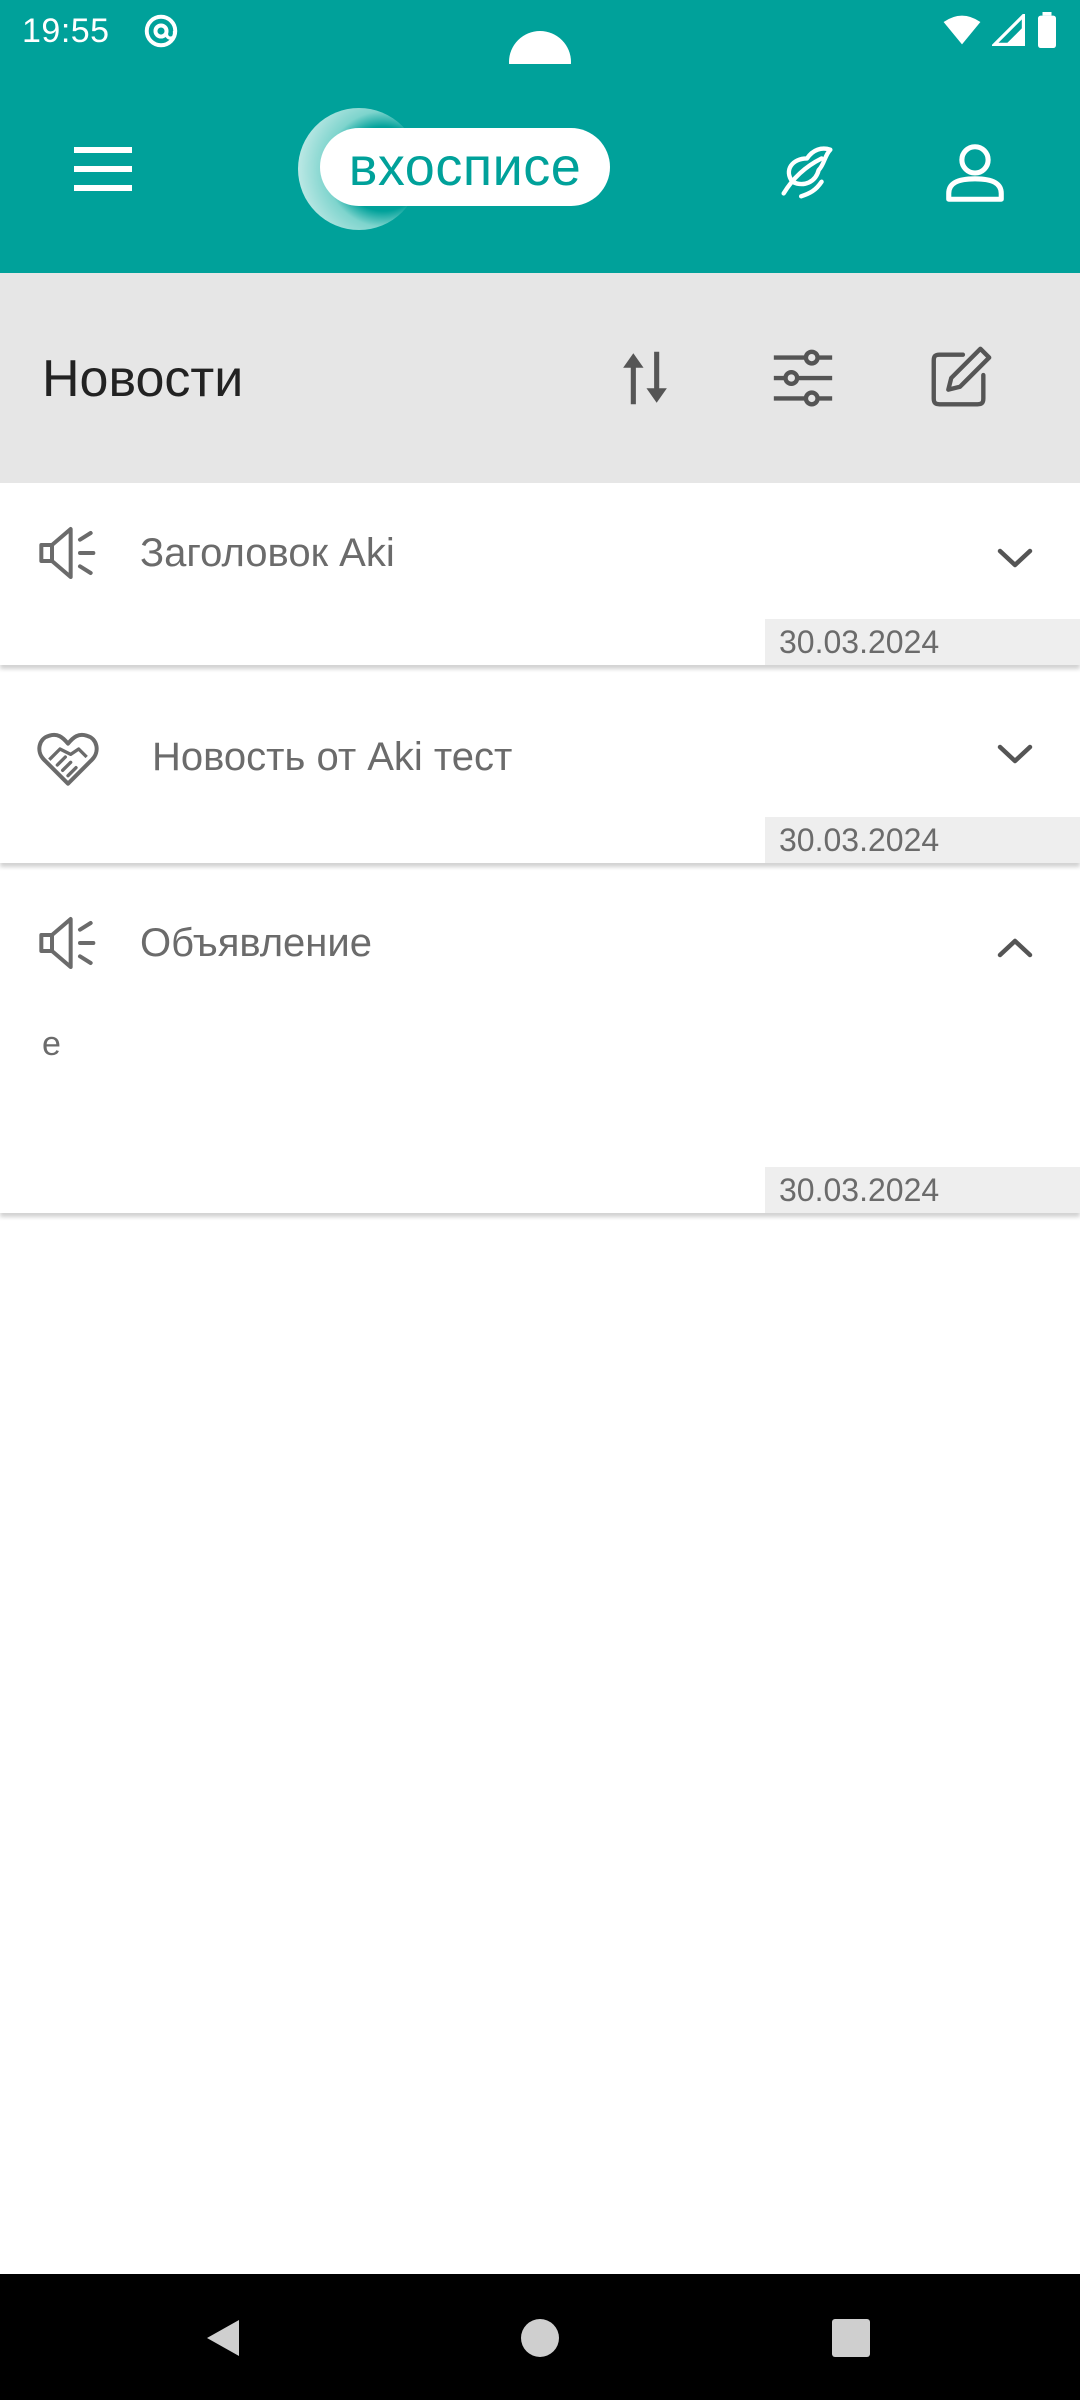  What do you see at coordinates (540, 378) in the screenshot?
I see `section-toolbar: Новости` at bounding box center [540, 378].